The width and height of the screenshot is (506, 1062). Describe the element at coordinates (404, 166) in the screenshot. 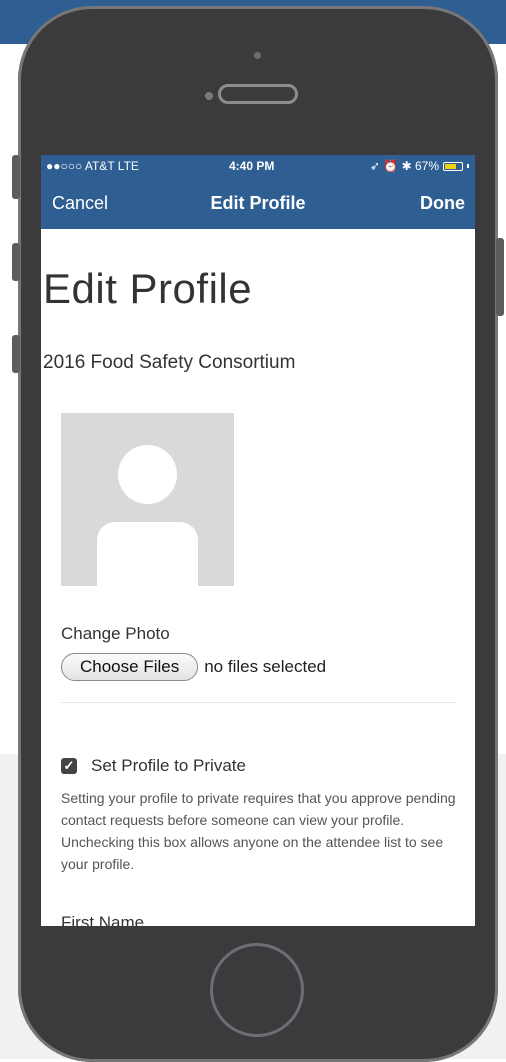

I see `status-icons-text: ➶ ⏰ ✱ 67%` at that location.